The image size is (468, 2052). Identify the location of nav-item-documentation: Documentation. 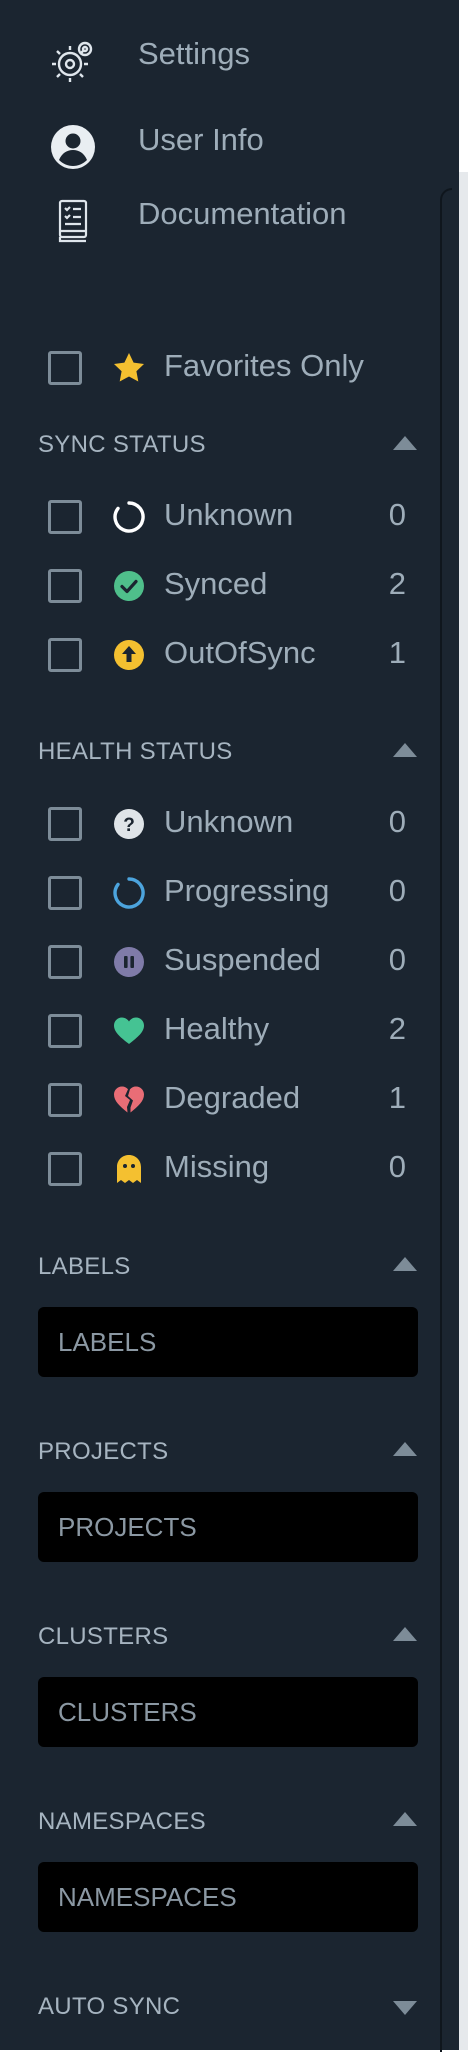
(220, 216).